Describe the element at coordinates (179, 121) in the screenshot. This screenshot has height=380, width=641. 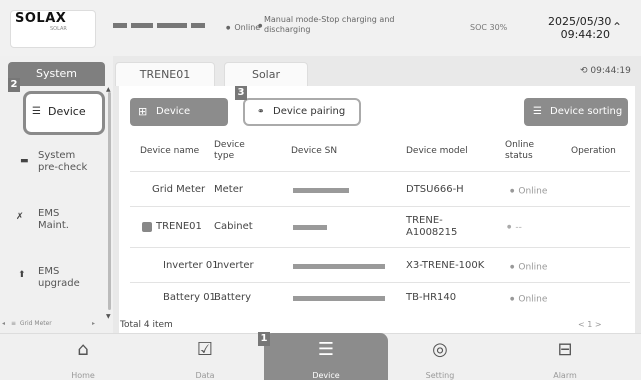
I see `device-addition-button: ⊞ Device addition` at that location.